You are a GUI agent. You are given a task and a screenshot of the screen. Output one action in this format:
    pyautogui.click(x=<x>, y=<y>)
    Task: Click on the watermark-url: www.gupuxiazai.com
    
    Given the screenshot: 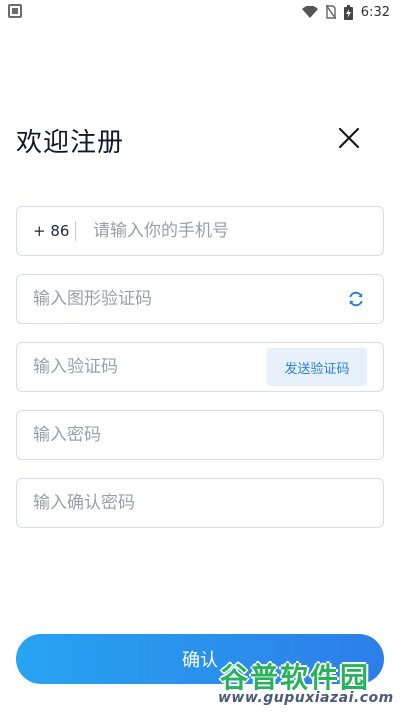 What is the action you would take?
    pyautogui.click(x=306, y=698)
    